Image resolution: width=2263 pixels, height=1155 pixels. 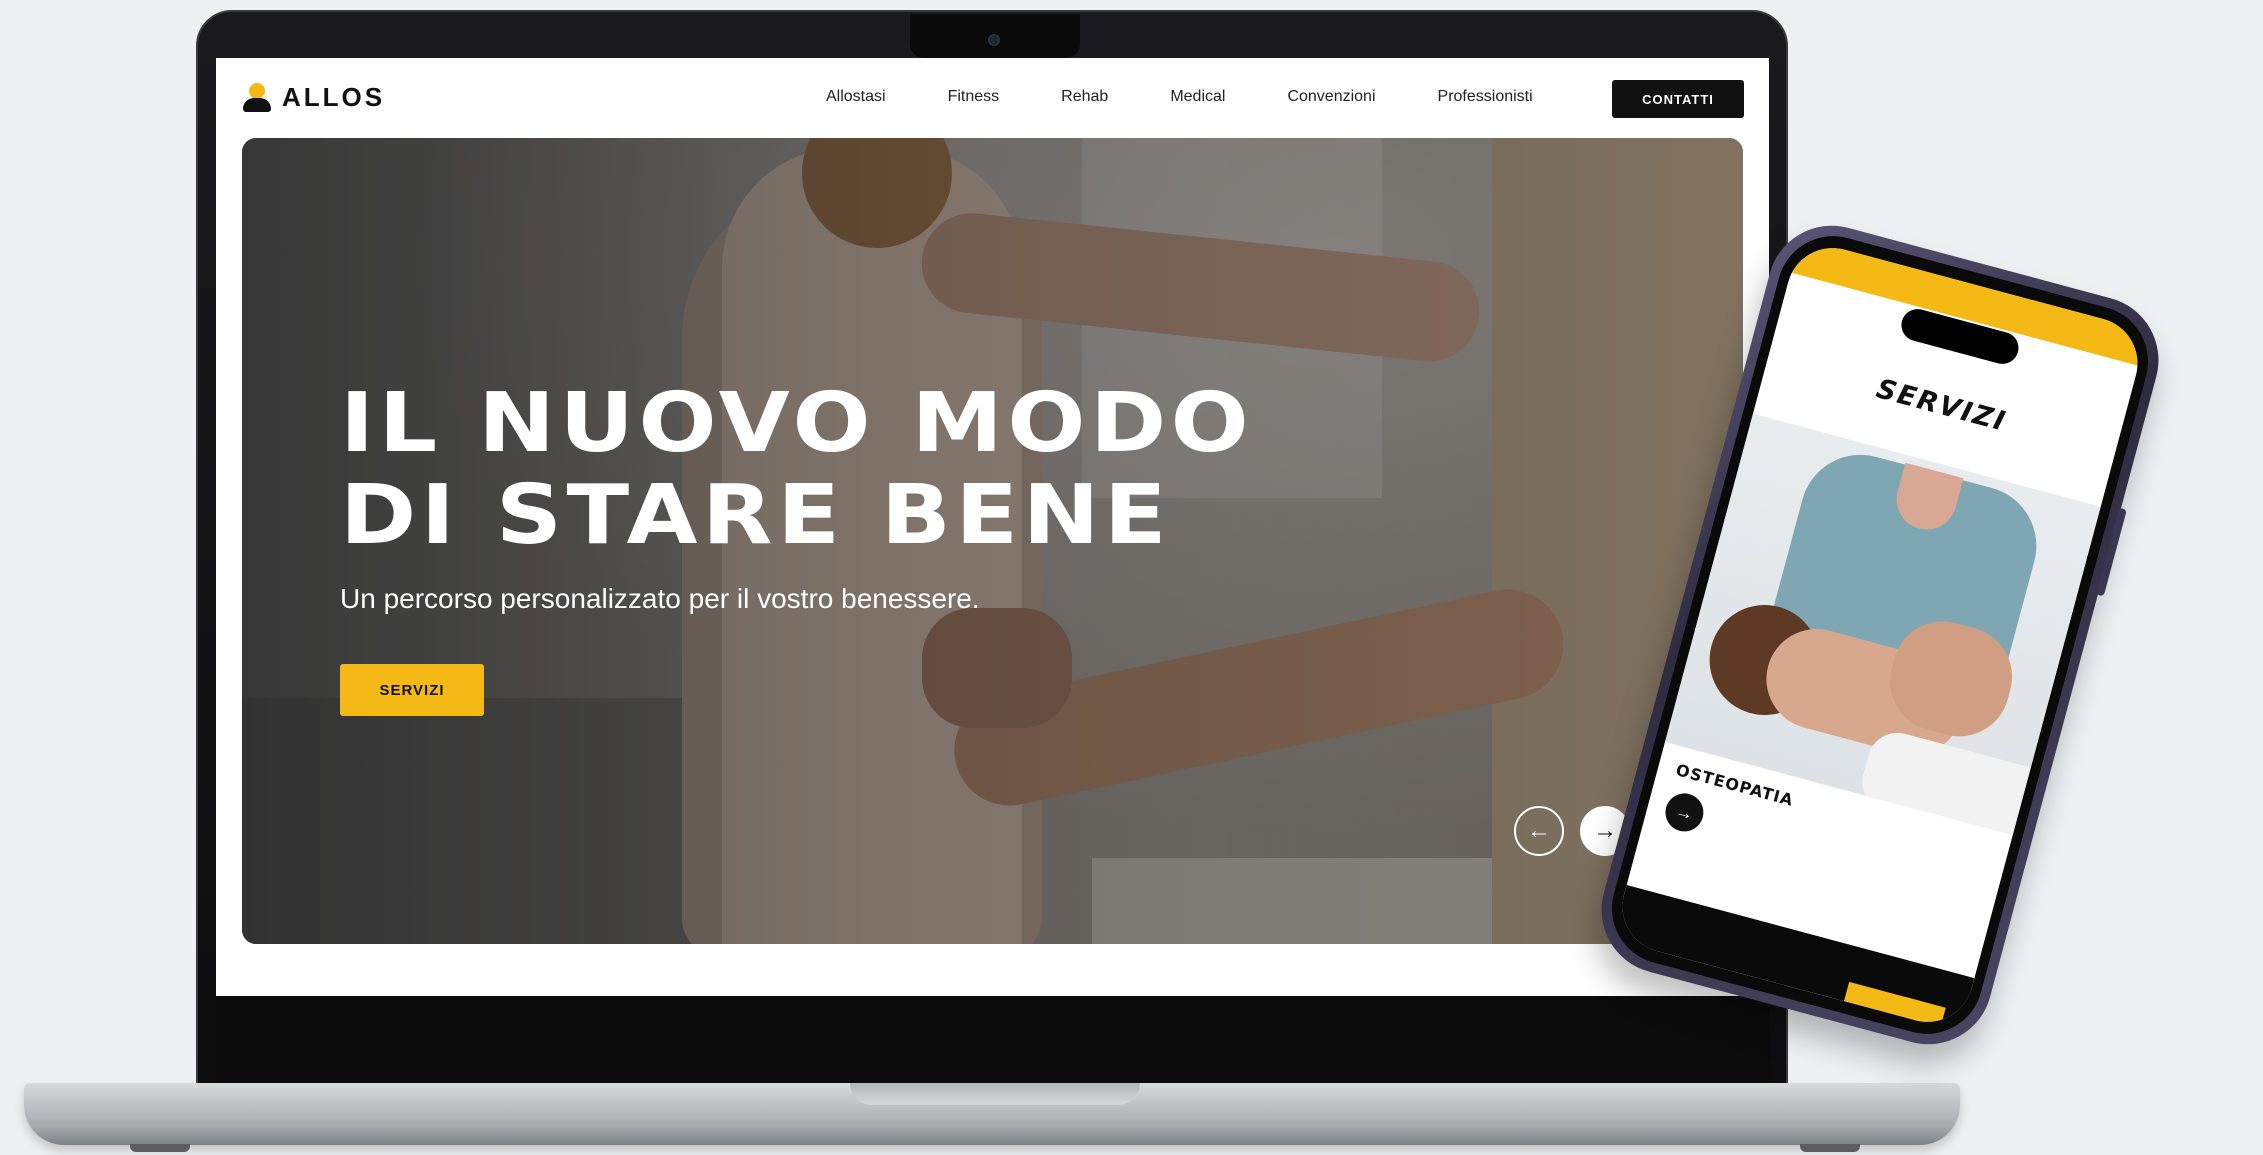 I want to click on logo-text: ALLOS, so click(x=334, y=97).